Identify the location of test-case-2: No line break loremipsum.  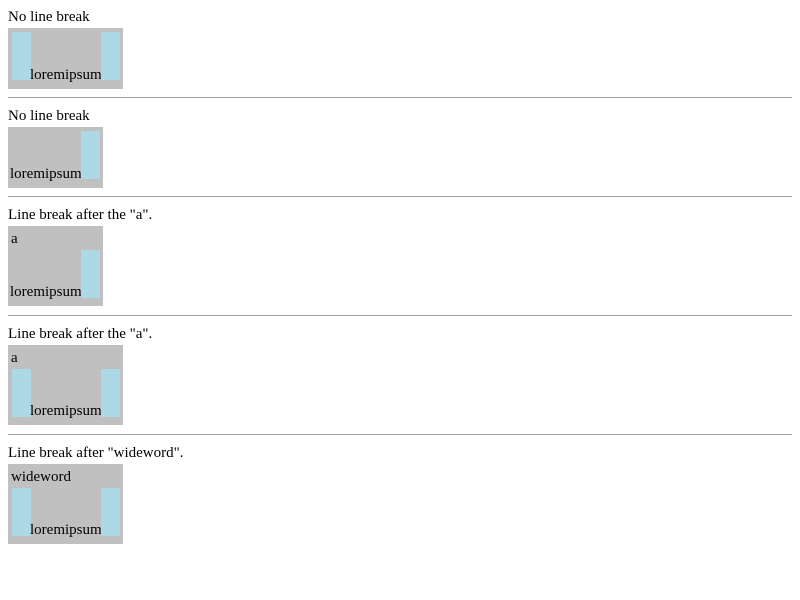
(400, 148).